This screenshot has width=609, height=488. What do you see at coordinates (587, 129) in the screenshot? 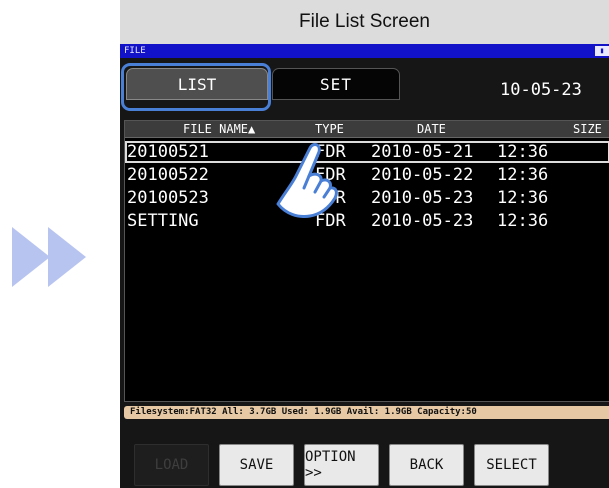
I see `column-size-header: SIZE` at bounding box center [587, 129].